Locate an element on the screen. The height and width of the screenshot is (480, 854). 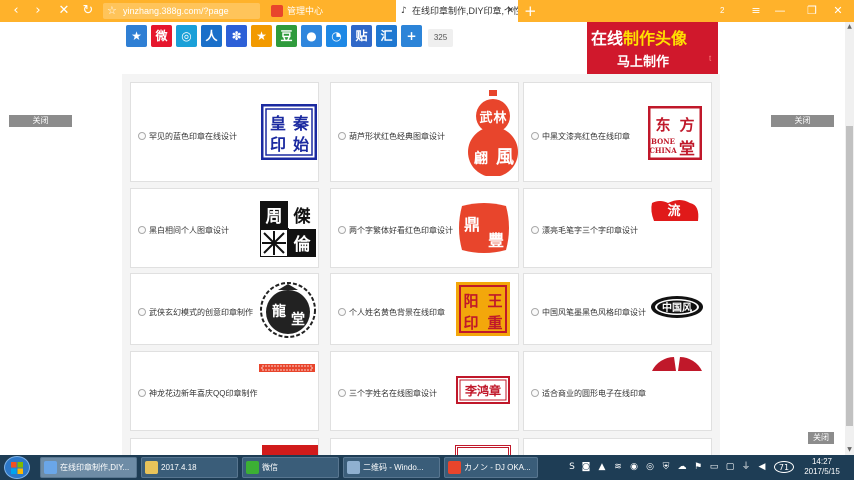
seal-card: 葫芦形状红色经典图章设计 武林風翩 is located at coordinates (424, 132).